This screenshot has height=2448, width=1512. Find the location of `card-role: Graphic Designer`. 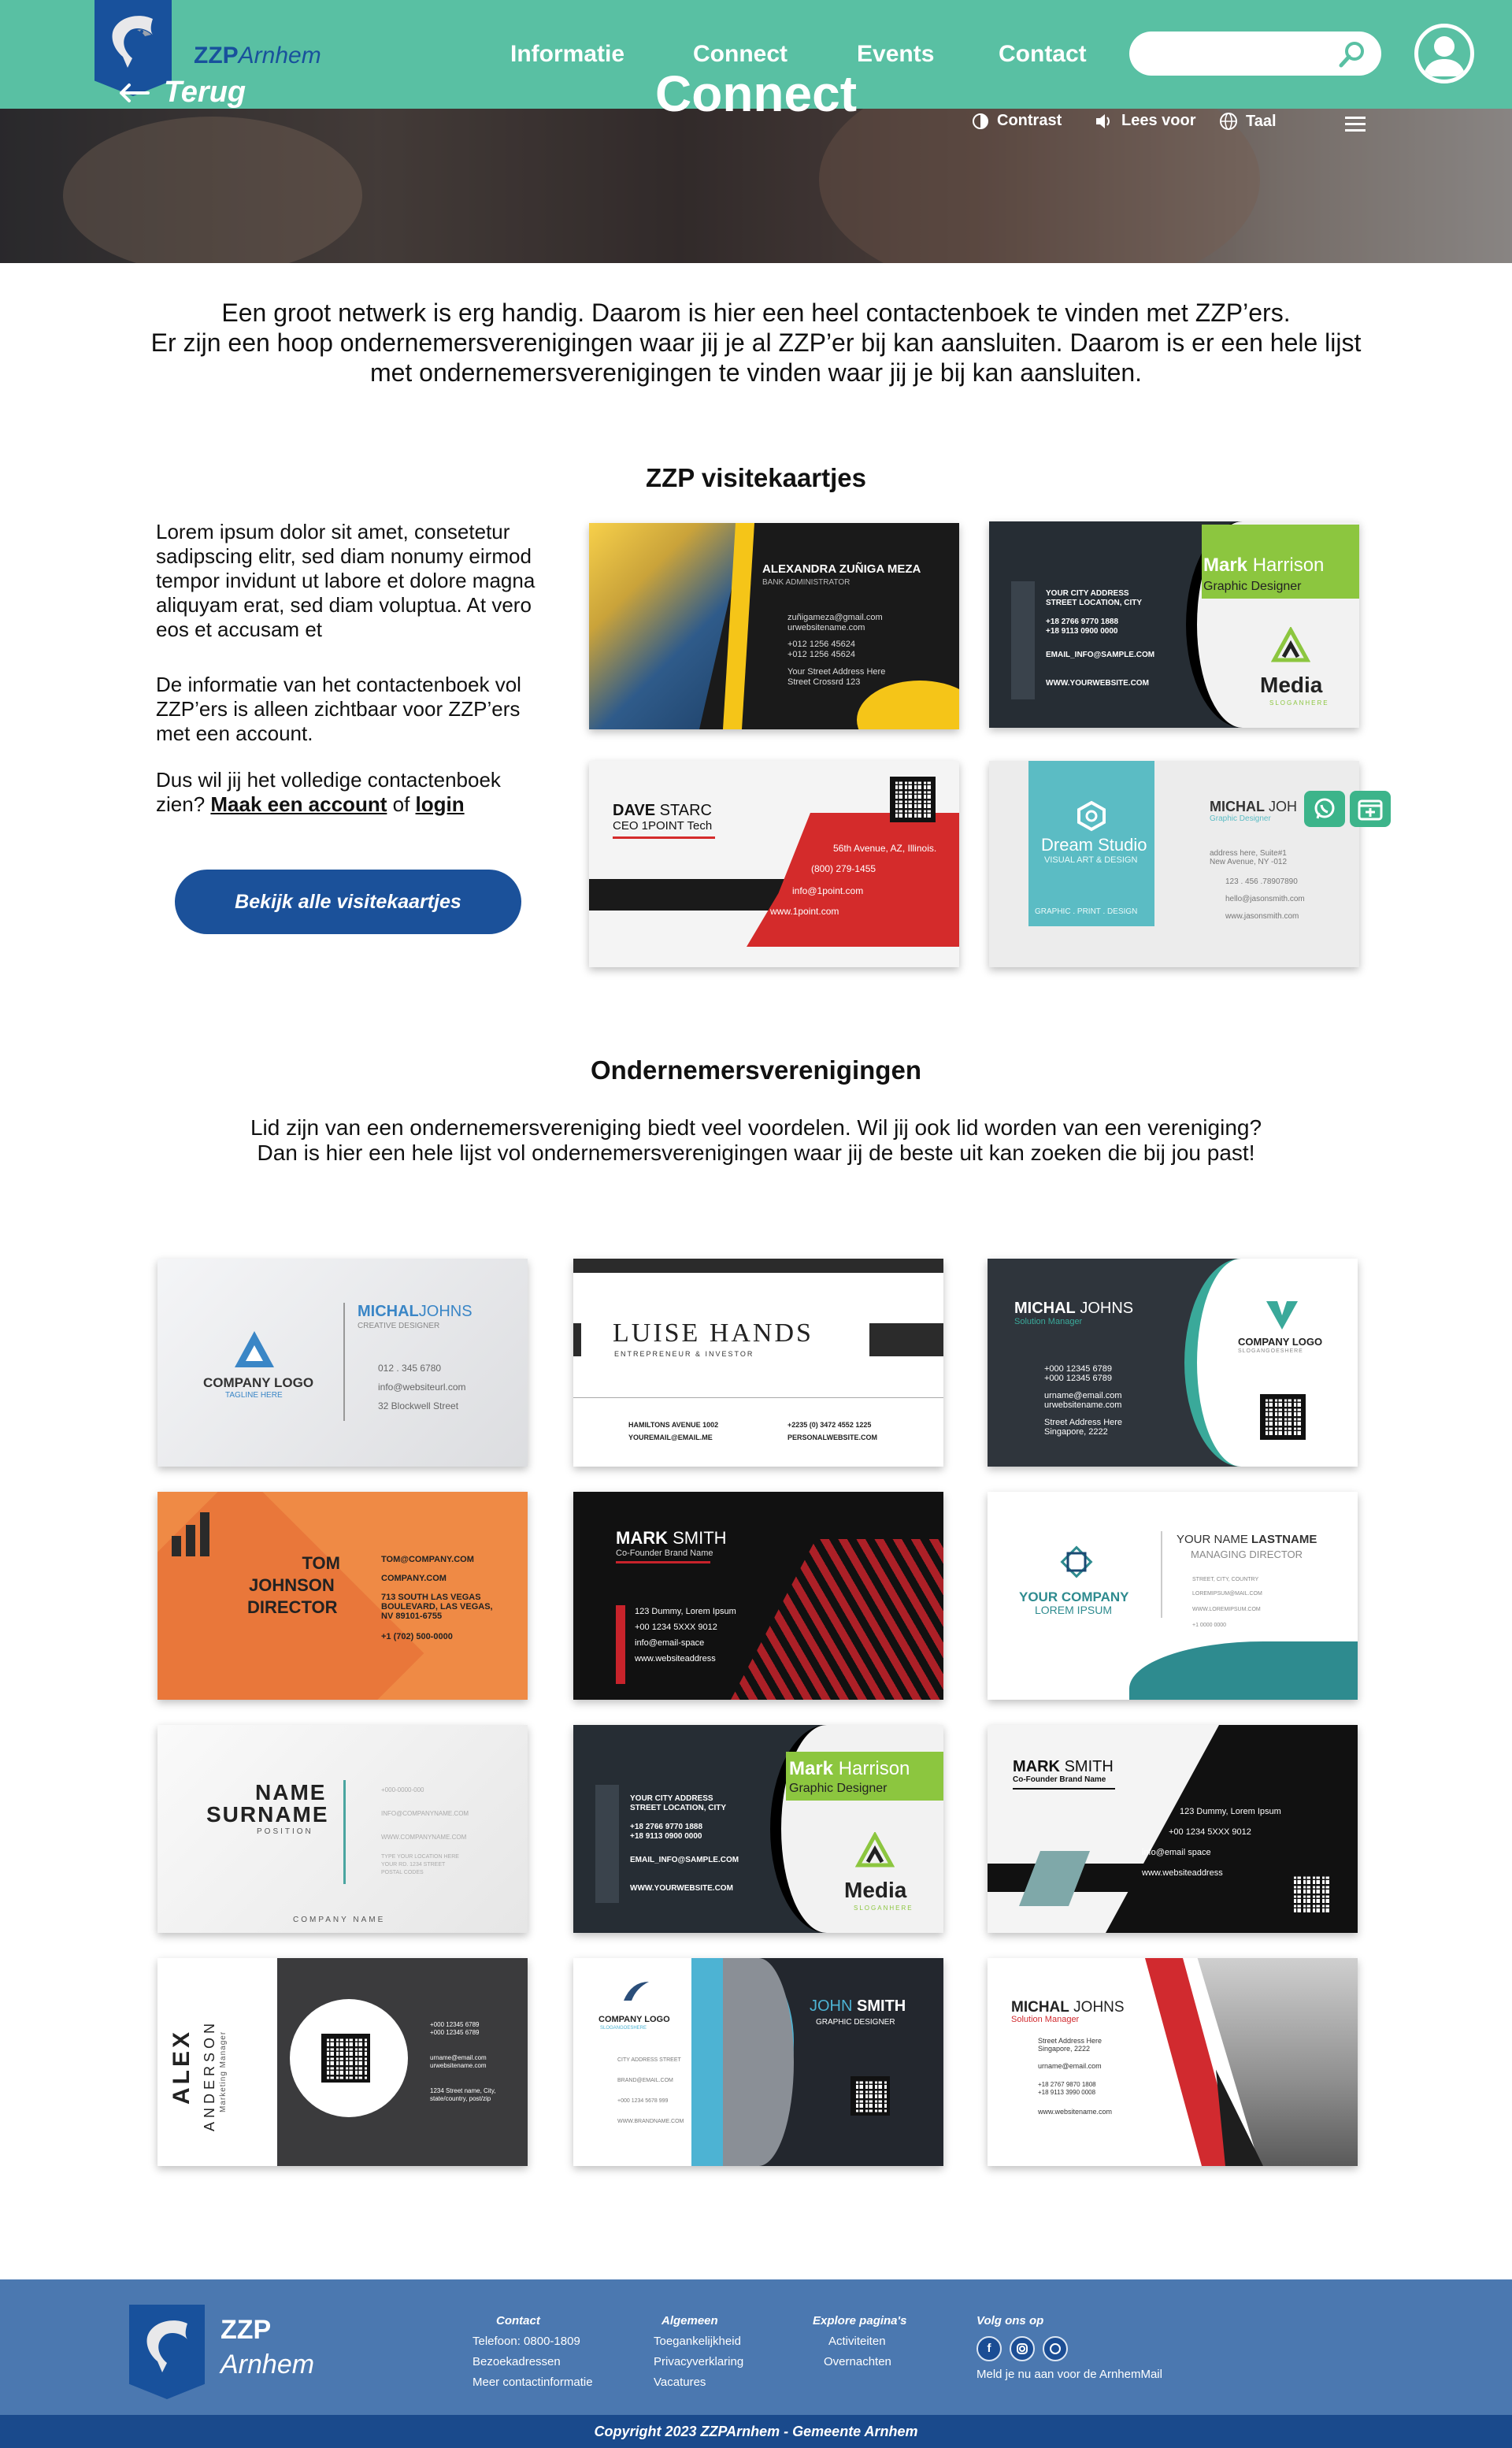

card-role: Graphic Designer is located at coordinates (1252, 586).